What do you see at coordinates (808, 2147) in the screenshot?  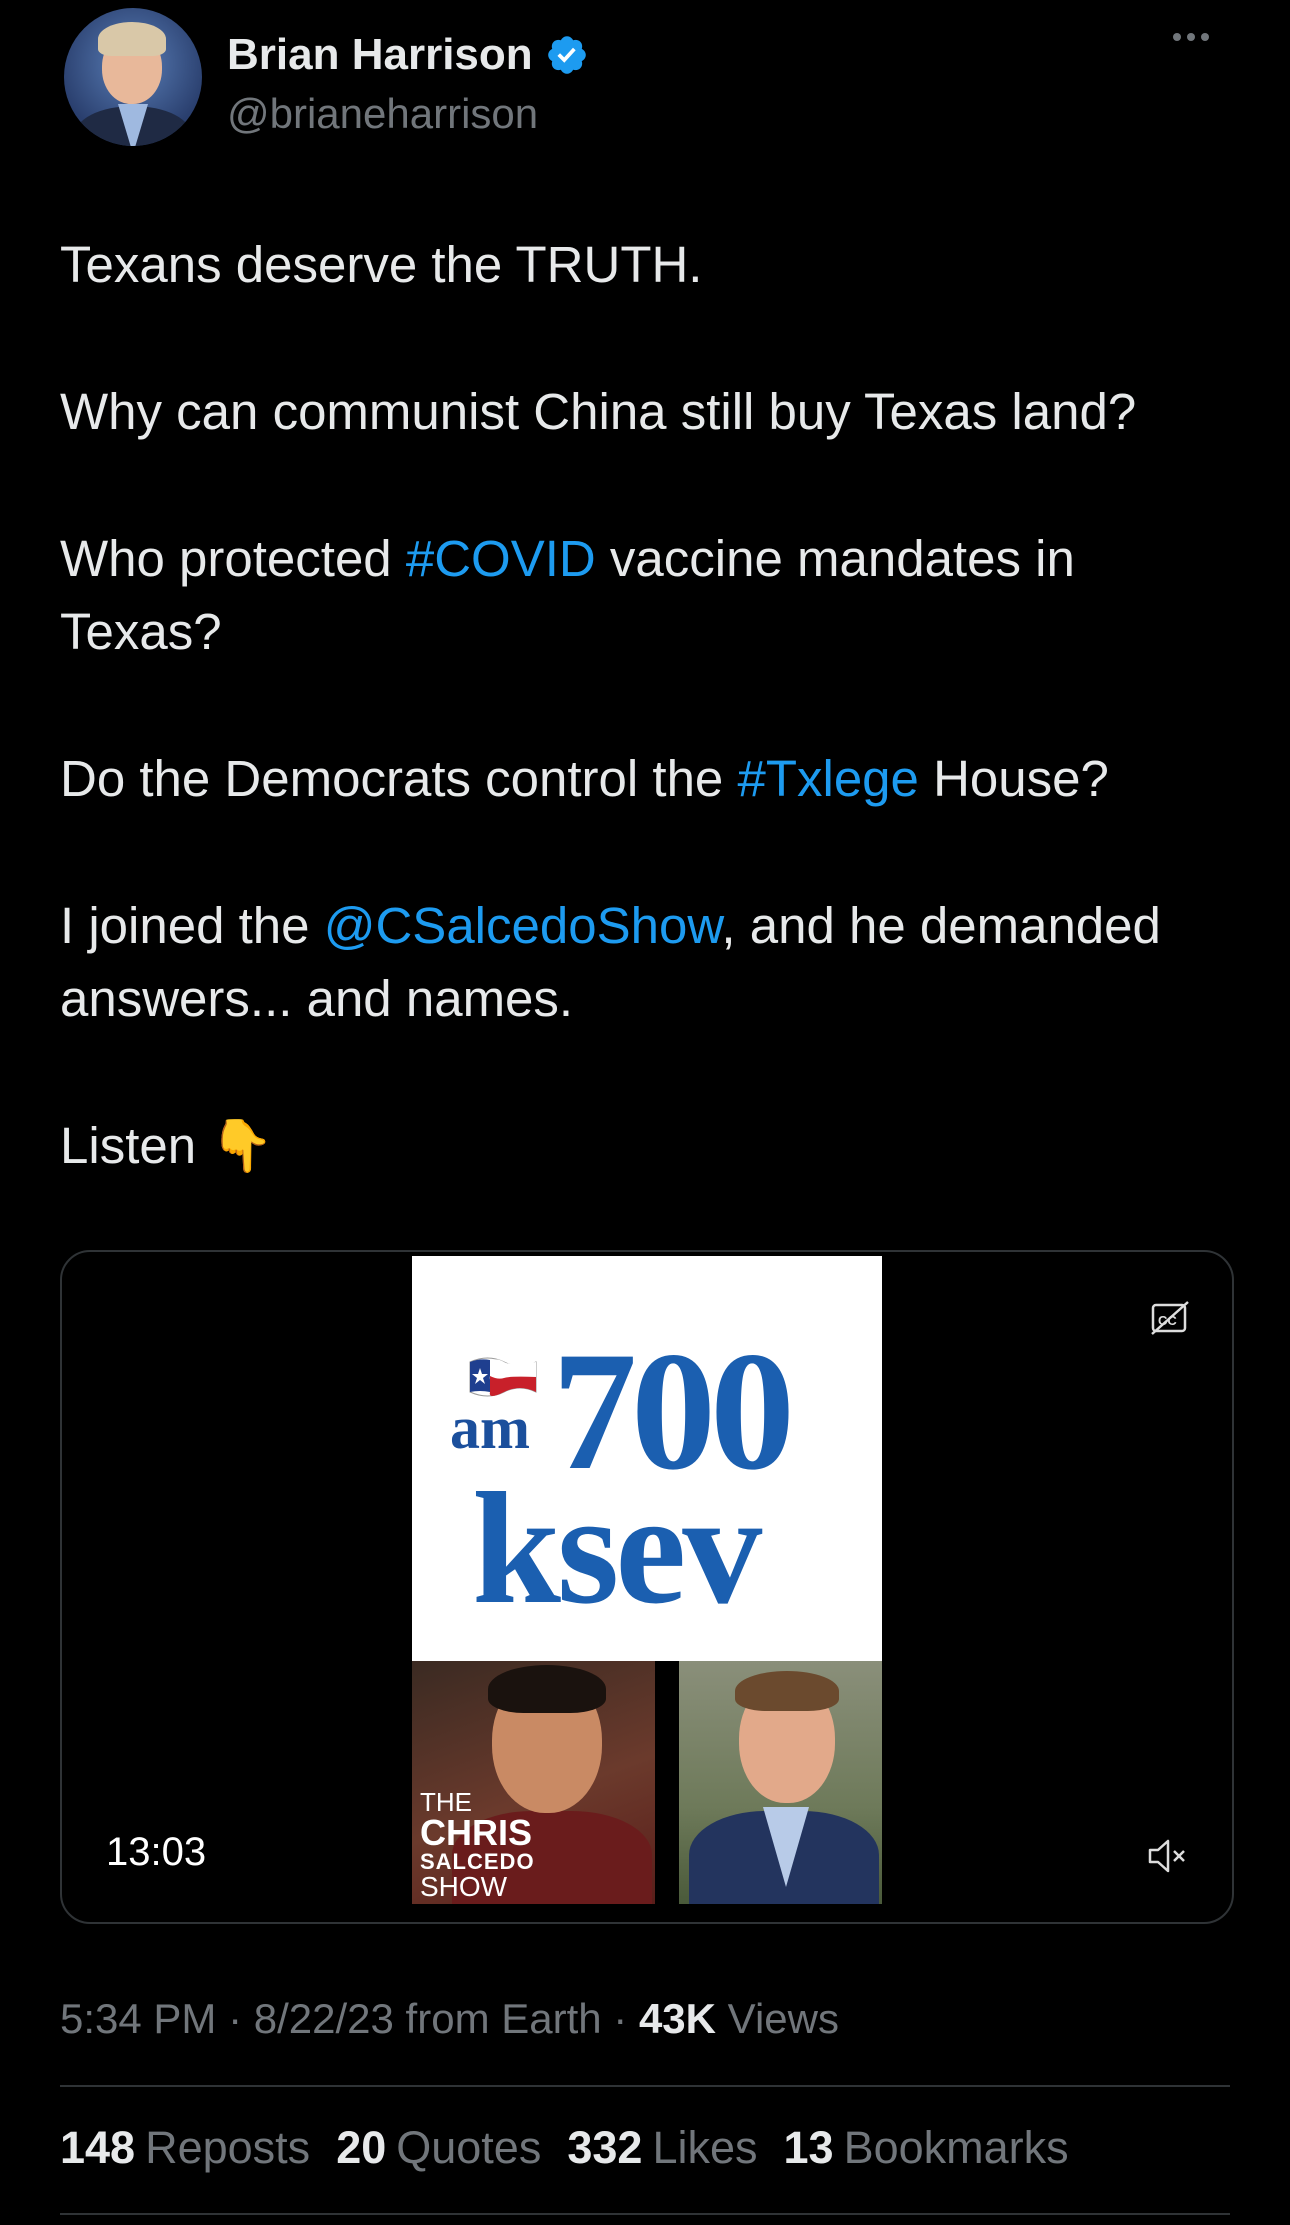 I see `bookmarks-count: 13` at bounding box center [808, 2147].